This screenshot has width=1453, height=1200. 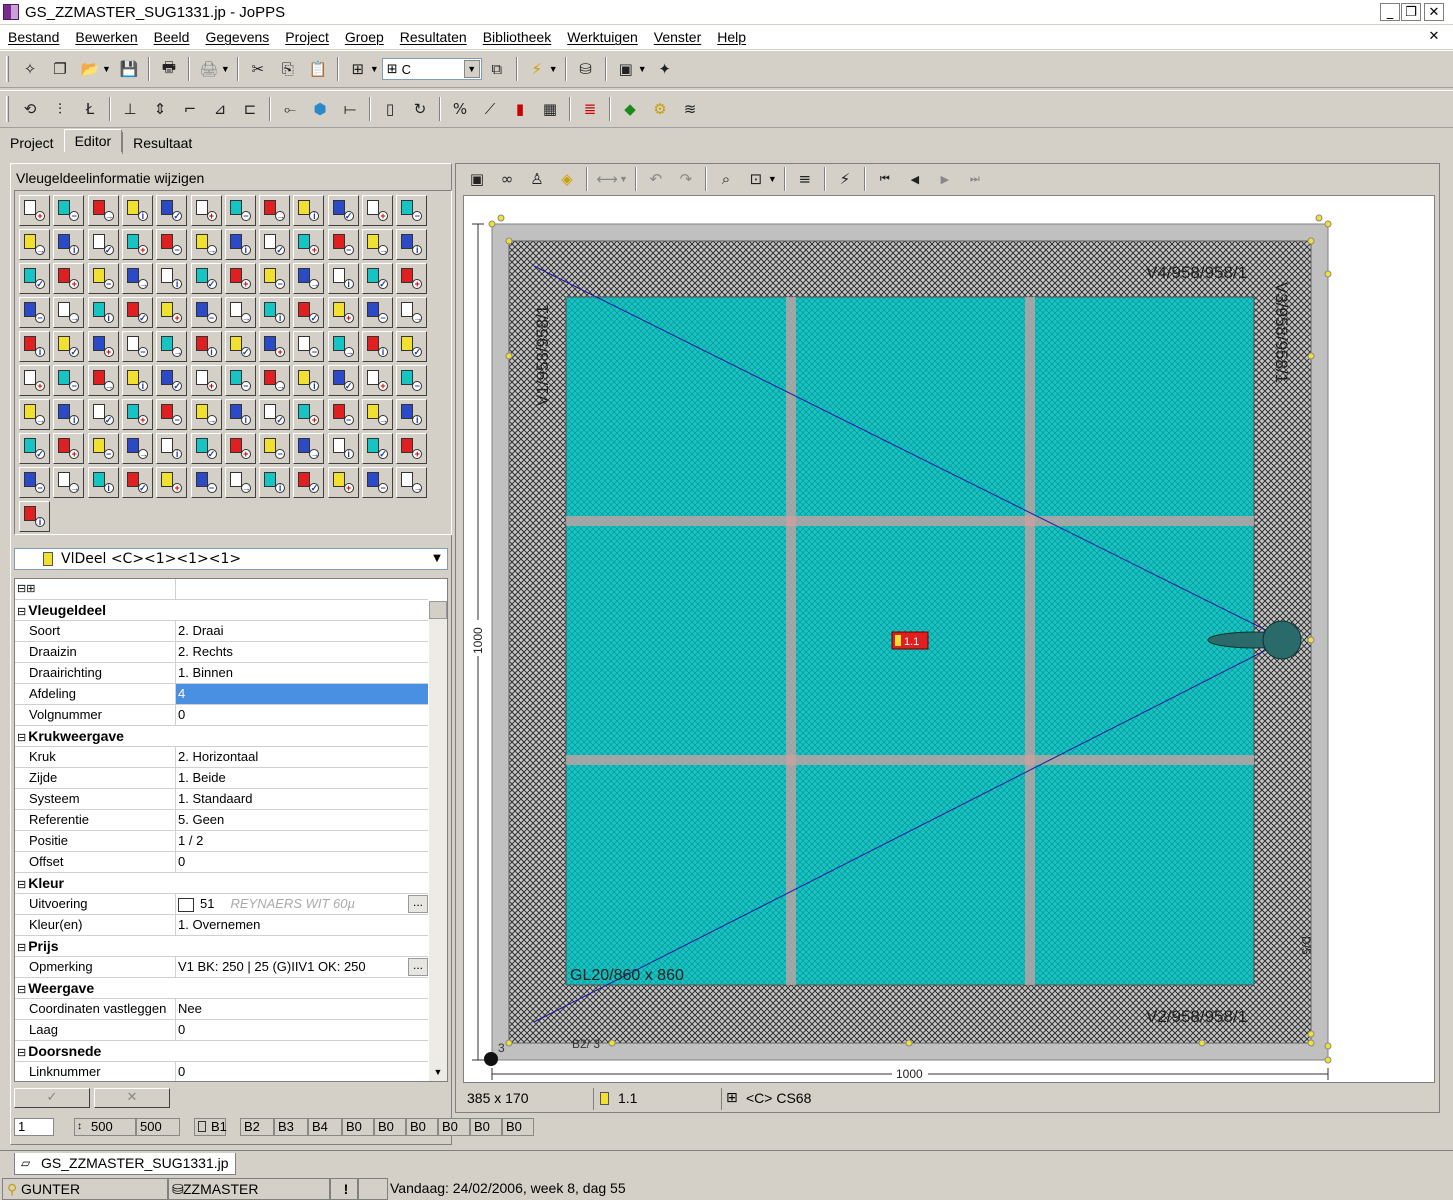 What do you see at coordinates (302, 757) in the screenshot?
I see `property-value: 2. Horizontaal` at bounding box center [302, 757].